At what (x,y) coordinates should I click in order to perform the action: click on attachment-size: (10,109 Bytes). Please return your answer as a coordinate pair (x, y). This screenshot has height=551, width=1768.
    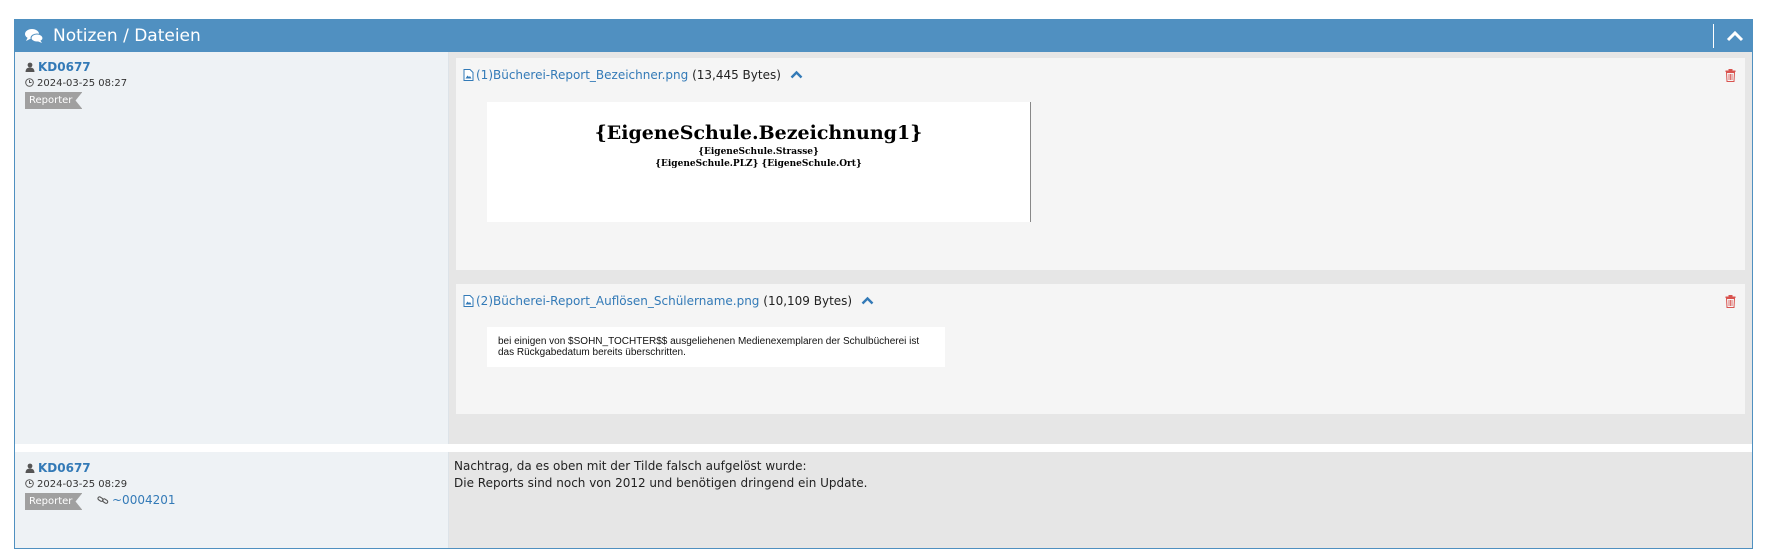
    Looking at the image, I should click on (808, 301).